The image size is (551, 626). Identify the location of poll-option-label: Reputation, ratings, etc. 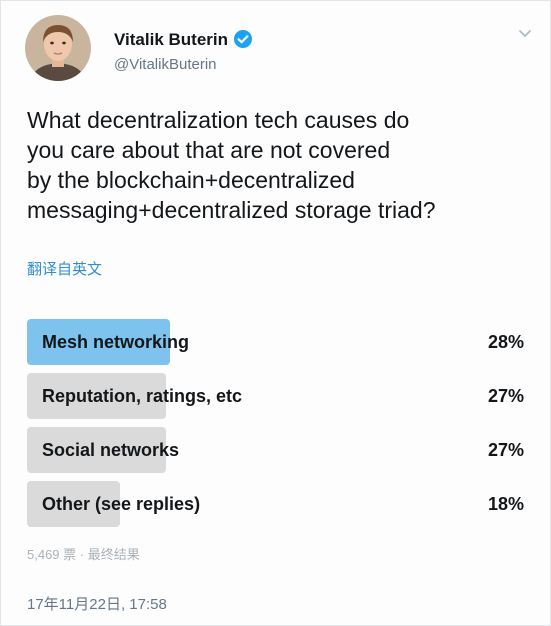
(142, 396).